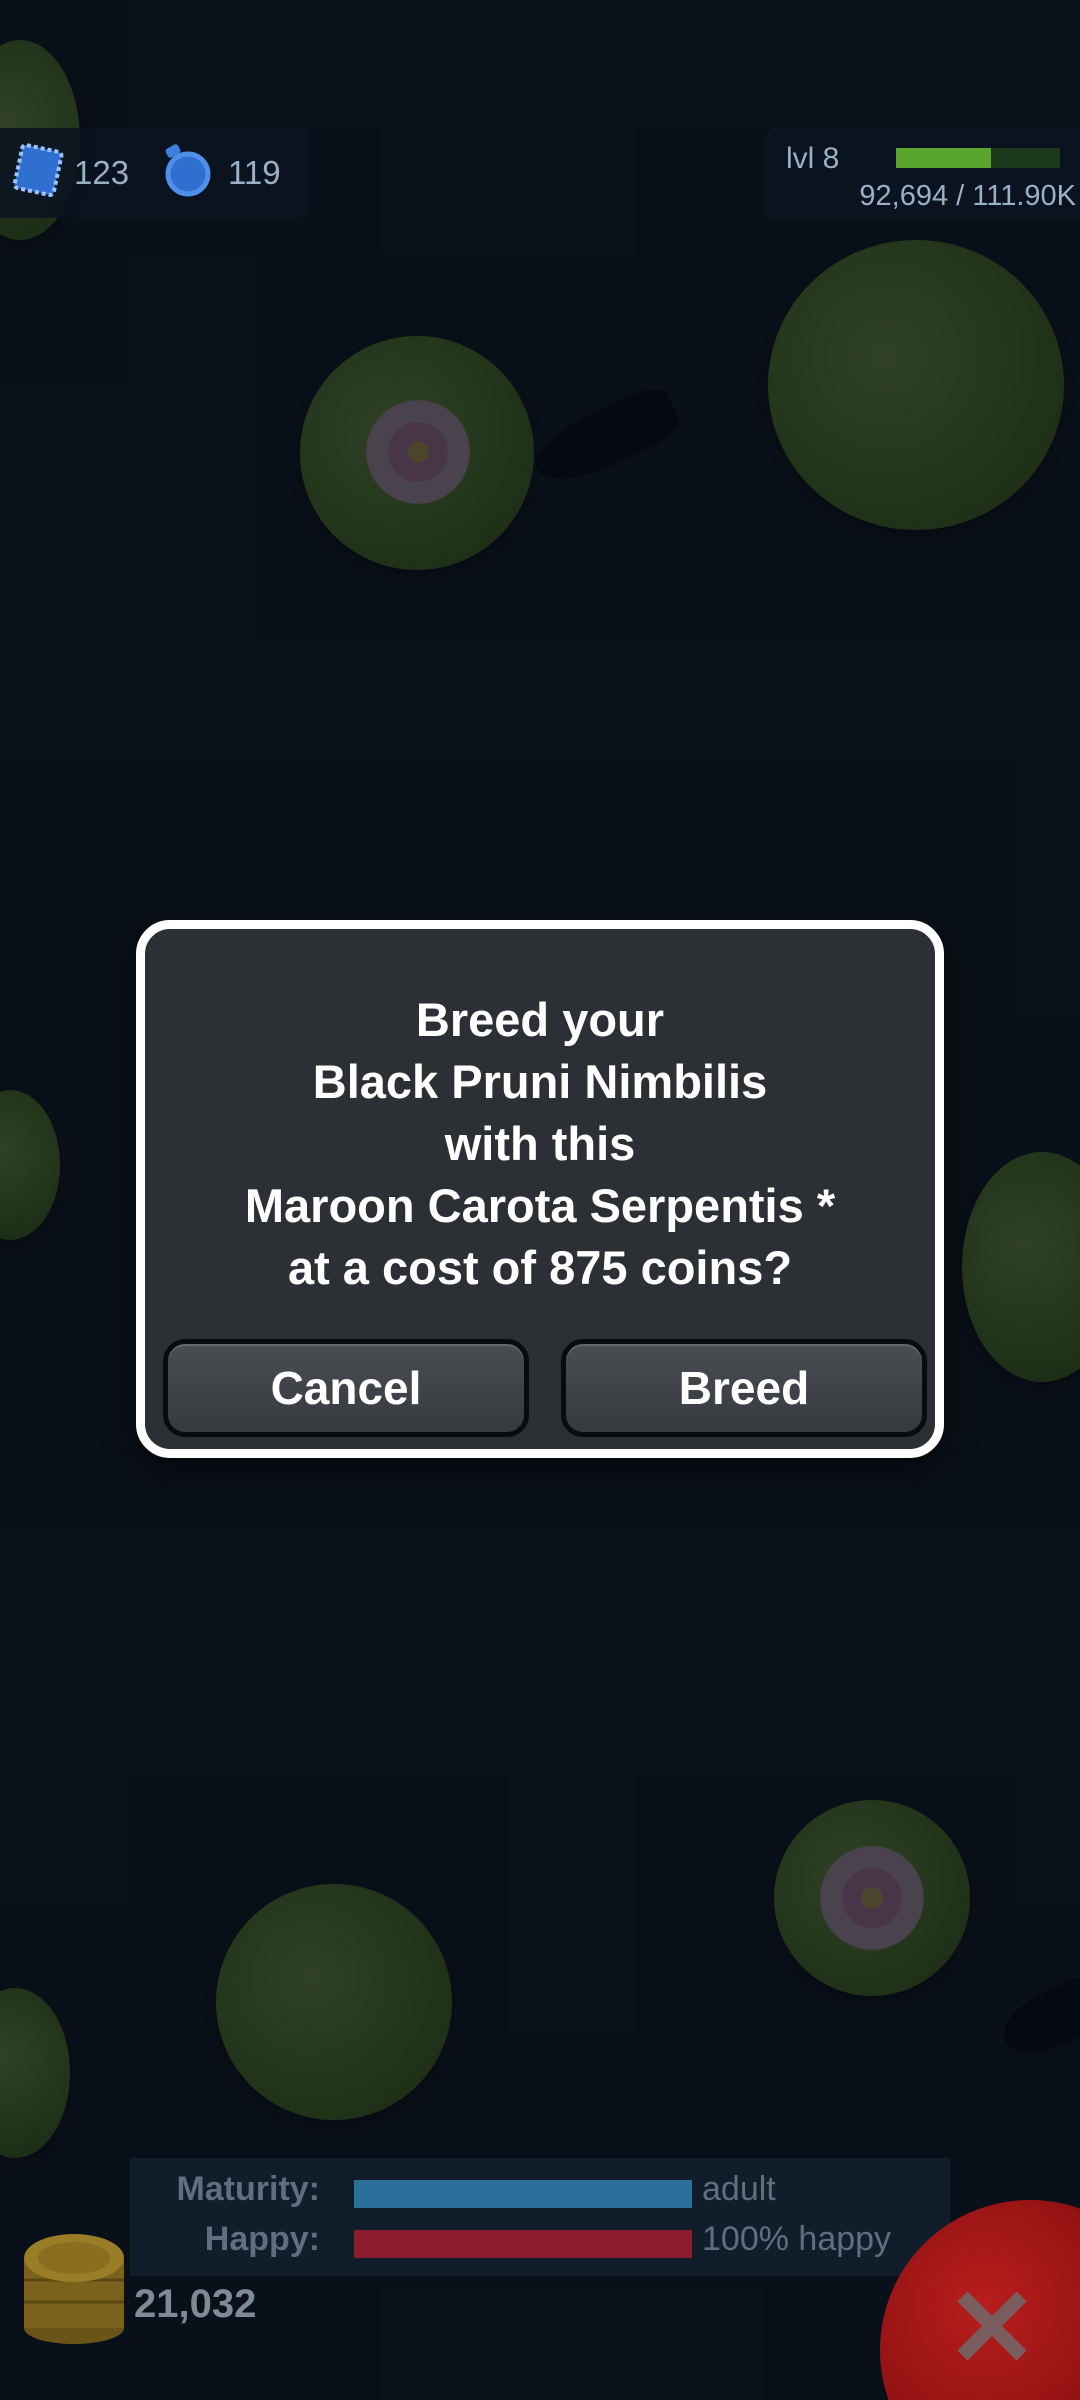 Image resolution: width=1080 pixels, height=2400 pixels. I want to click on happy-bar, so click(523, 2244).